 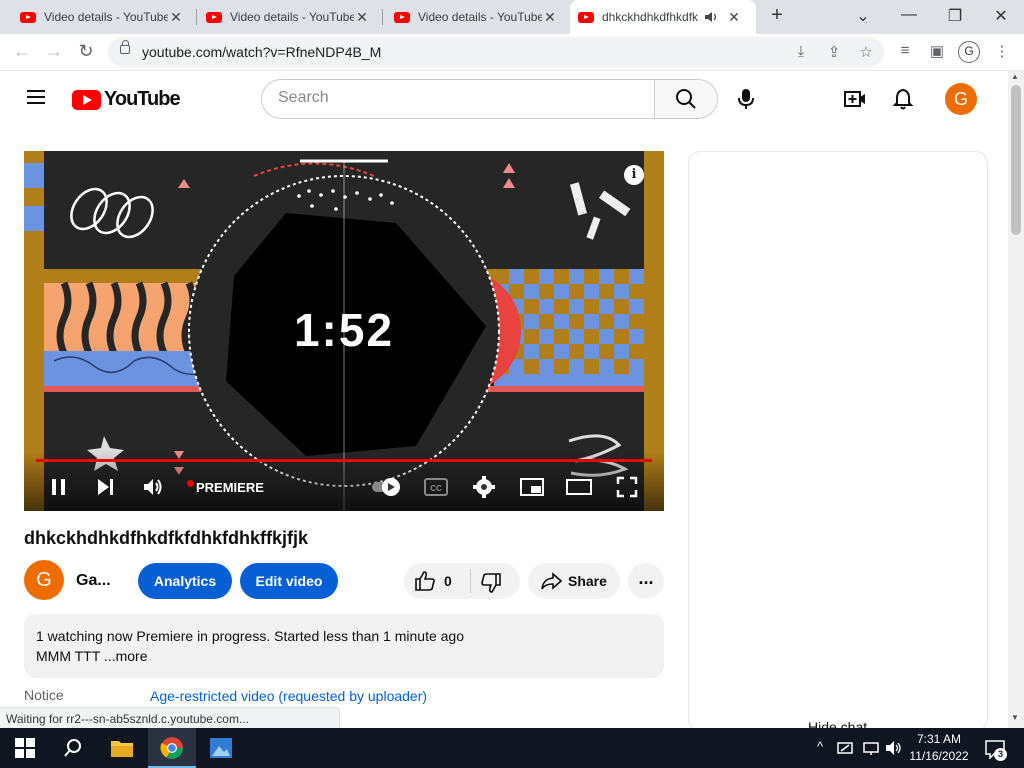 I want to click on clock-time: 7:31 AM, so click(x=939, y=739).